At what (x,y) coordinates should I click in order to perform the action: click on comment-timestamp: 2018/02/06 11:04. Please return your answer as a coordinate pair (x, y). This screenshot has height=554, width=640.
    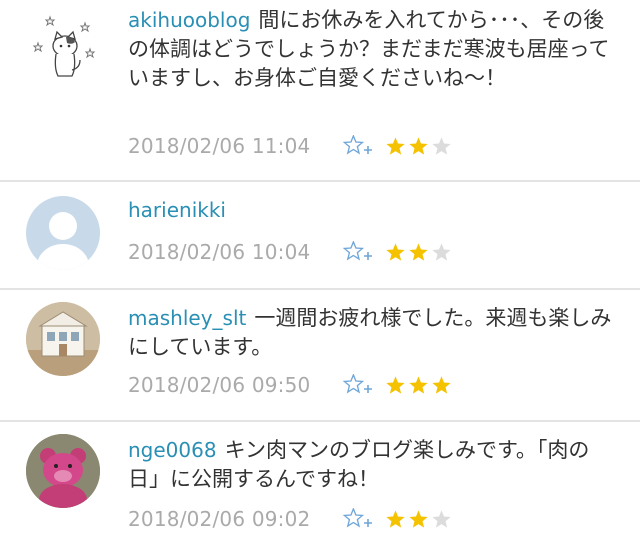
    Looking at the image, I should click on (219, 146).